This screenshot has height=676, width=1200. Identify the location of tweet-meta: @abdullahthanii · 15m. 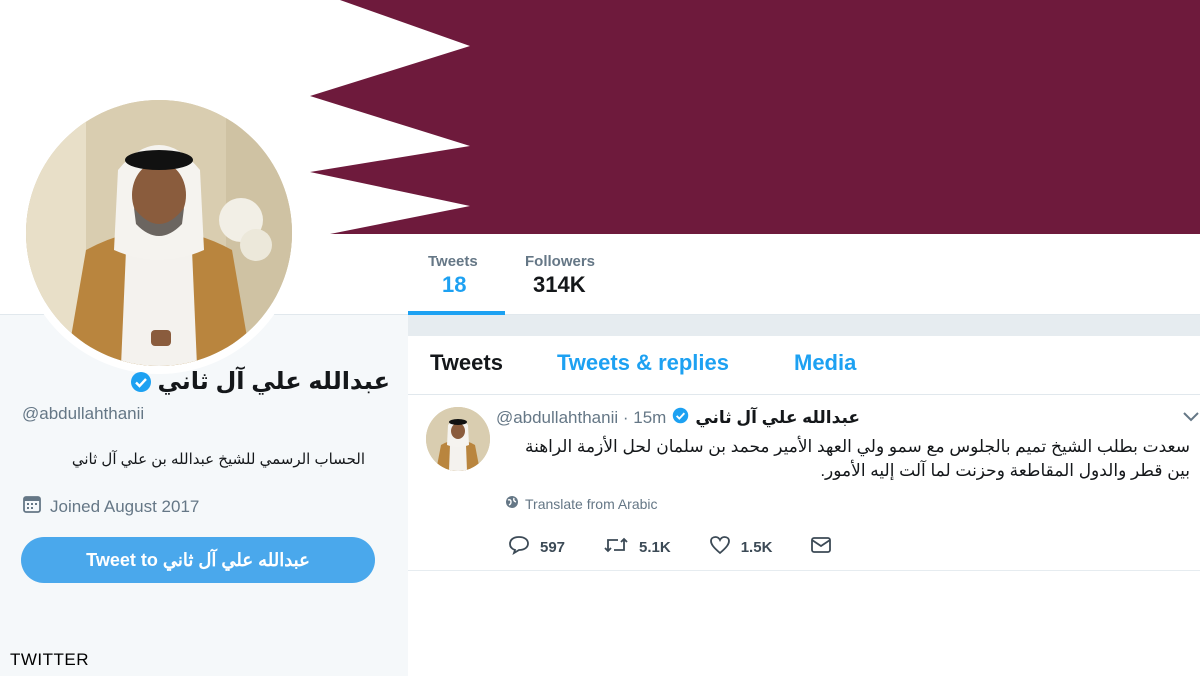
(581, 417).